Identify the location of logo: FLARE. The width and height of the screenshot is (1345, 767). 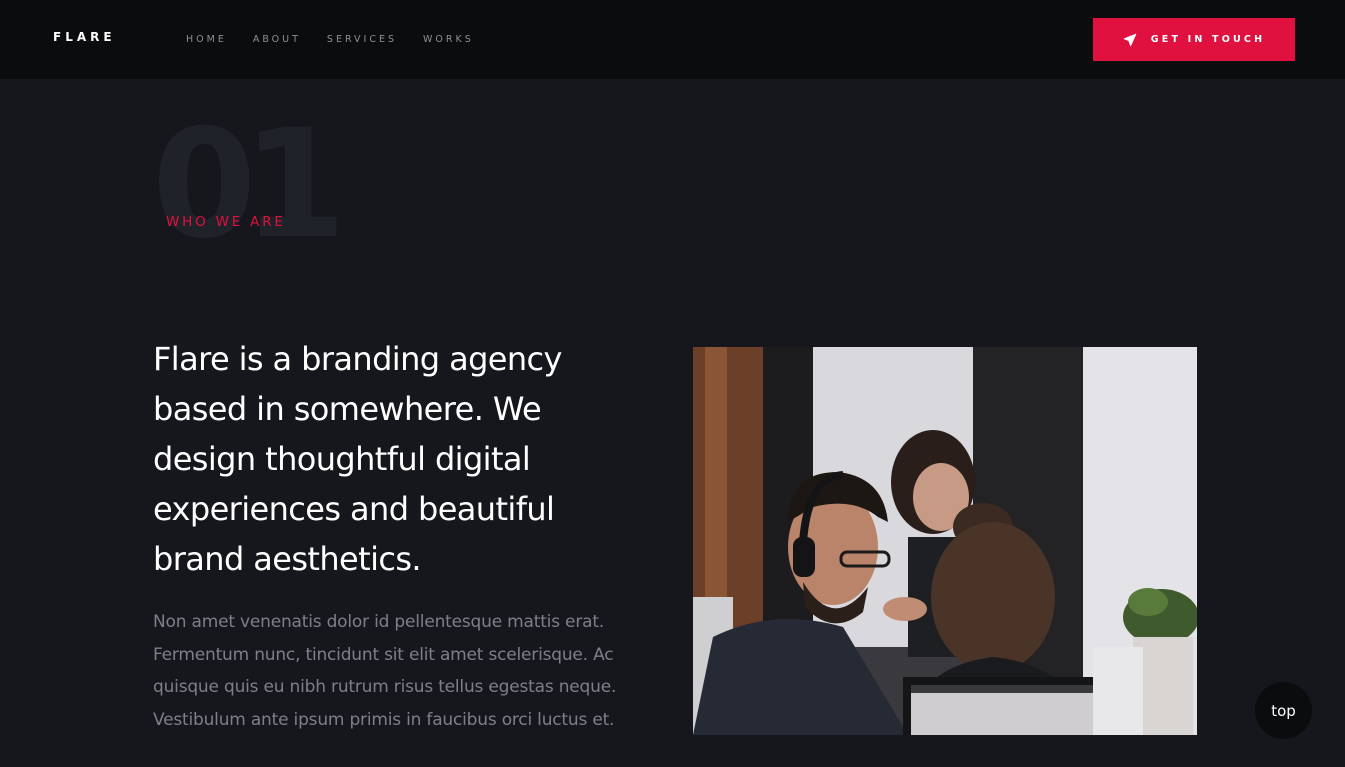
(84, 37).